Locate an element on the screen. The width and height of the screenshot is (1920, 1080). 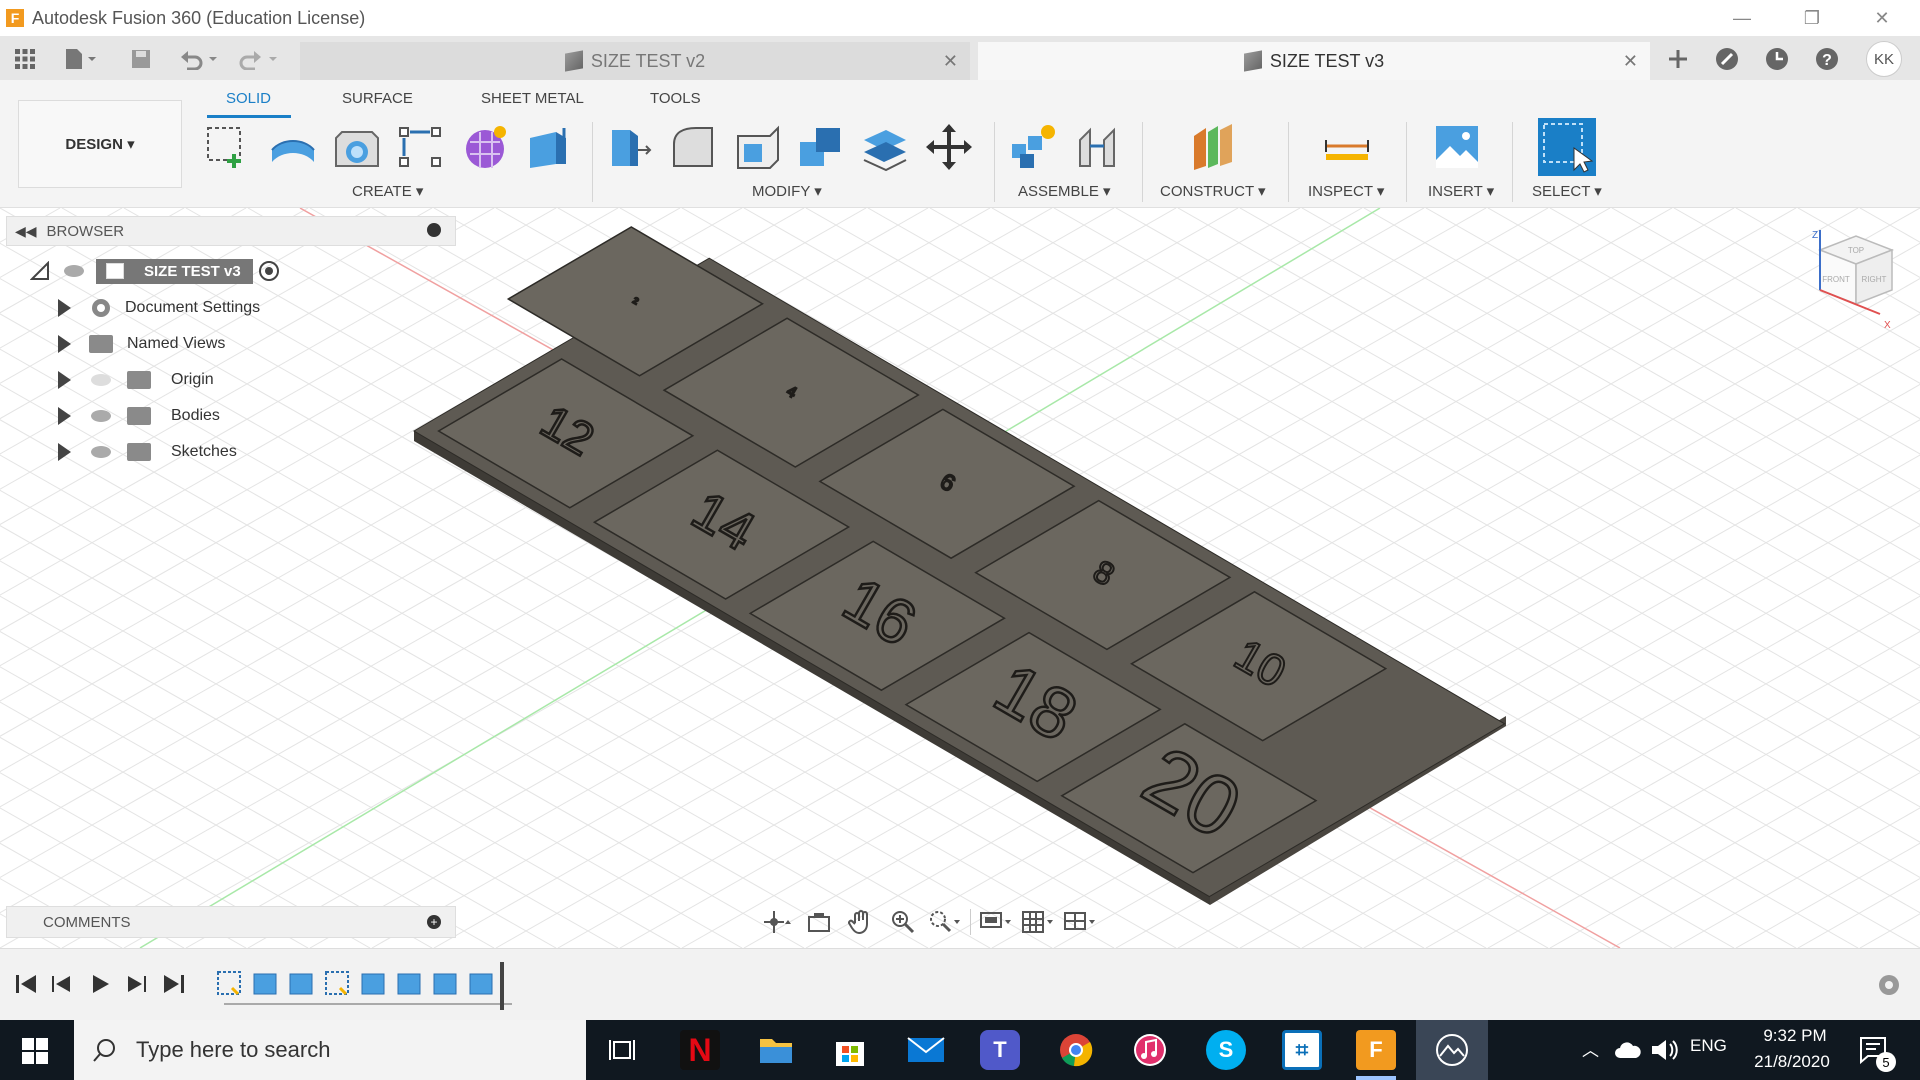
undo-icon is located at coordinates (199, 59).